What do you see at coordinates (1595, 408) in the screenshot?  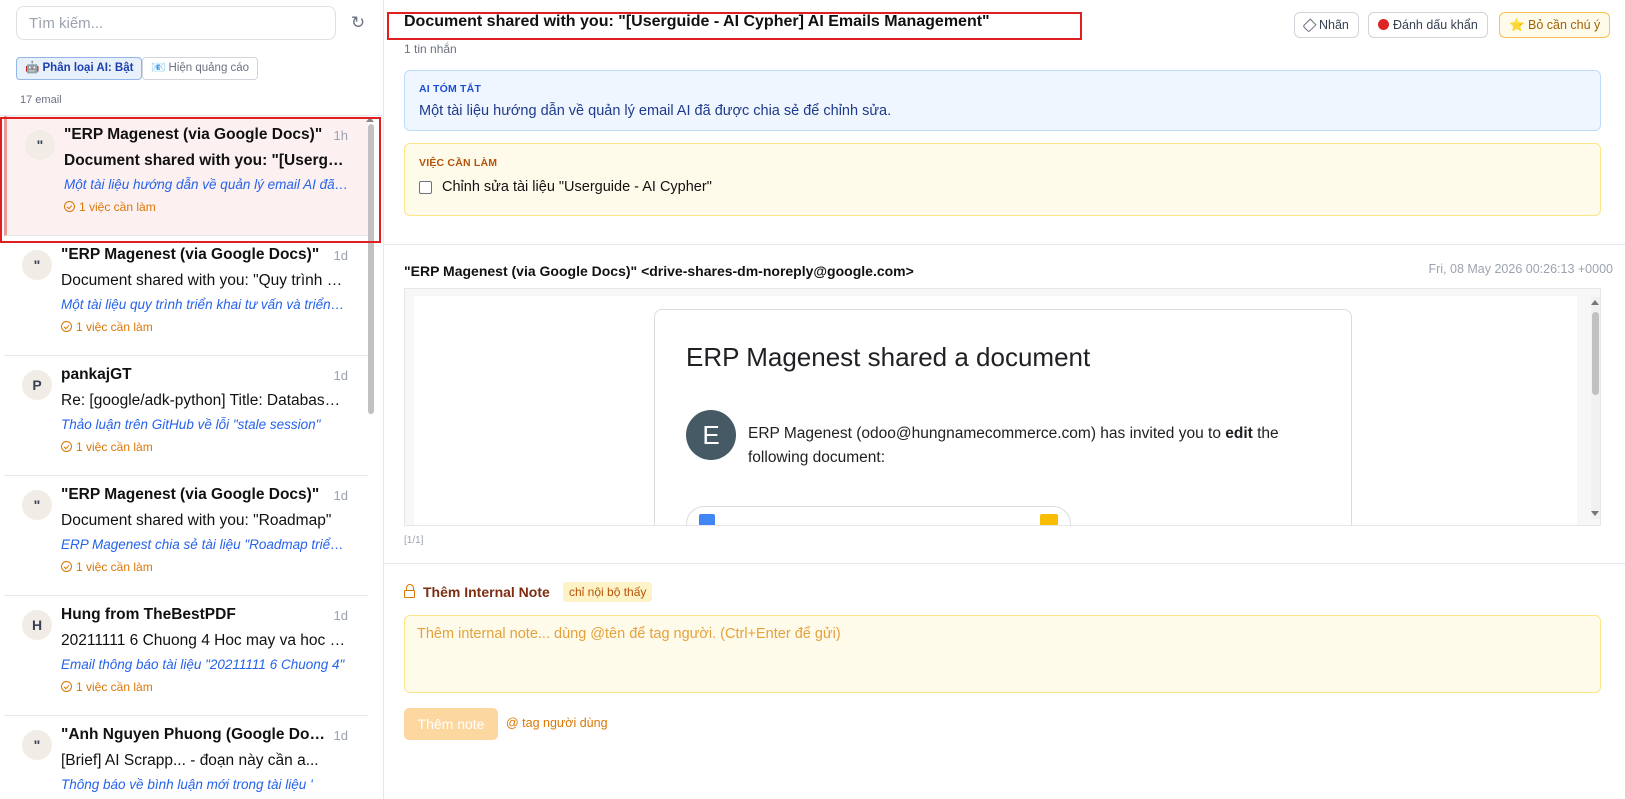 I see `body-scrollbar` at bounding box center [1595, 408].